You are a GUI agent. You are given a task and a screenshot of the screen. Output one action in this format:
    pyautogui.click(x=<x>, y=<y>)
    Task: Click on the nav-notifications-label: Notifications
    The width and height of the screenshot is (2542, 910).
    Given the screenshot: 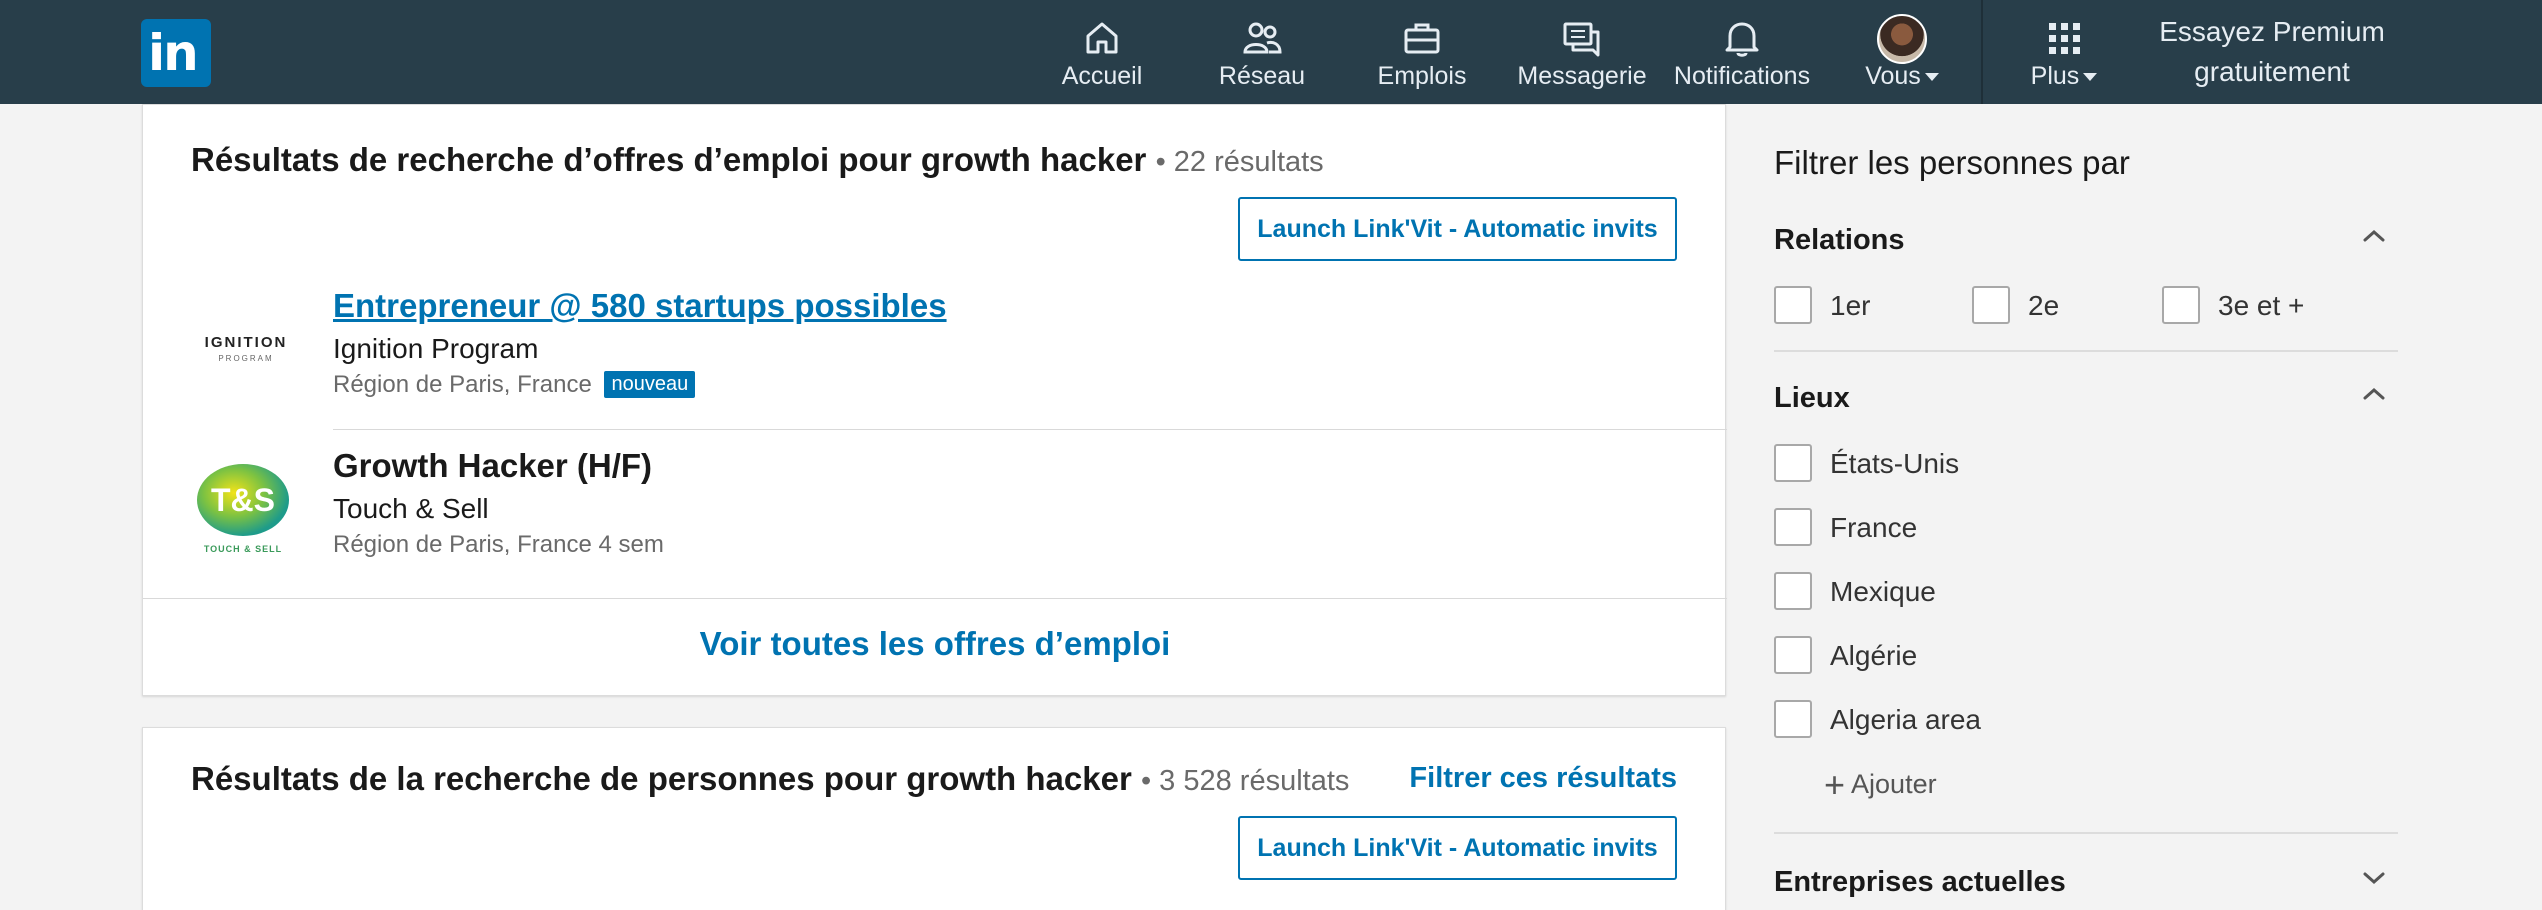 What is the action you would take?
    pyautogui.click(x=1742, y=76)
    